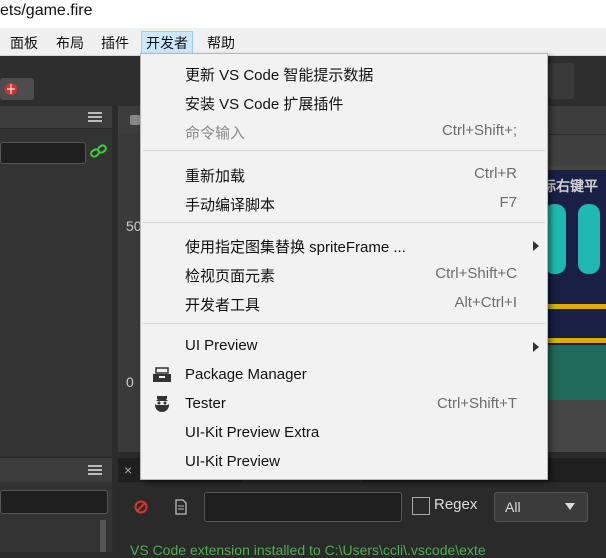 Image resolution: width=606 pixels, height=558 pixels. Describe the element at coordinates (456, 504) in the screenshot. I see `regex-label: Regex` at that location.